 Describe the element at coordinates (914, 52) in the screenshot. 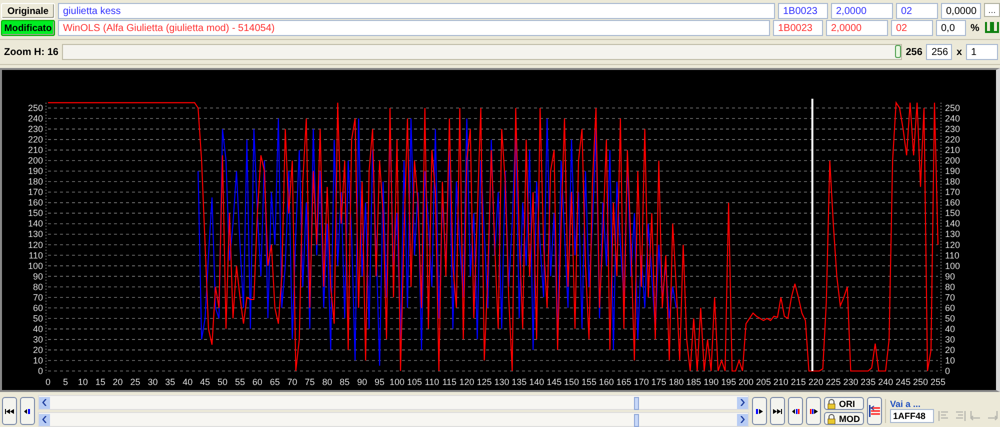

I see `zoom-value: 256` at that location.